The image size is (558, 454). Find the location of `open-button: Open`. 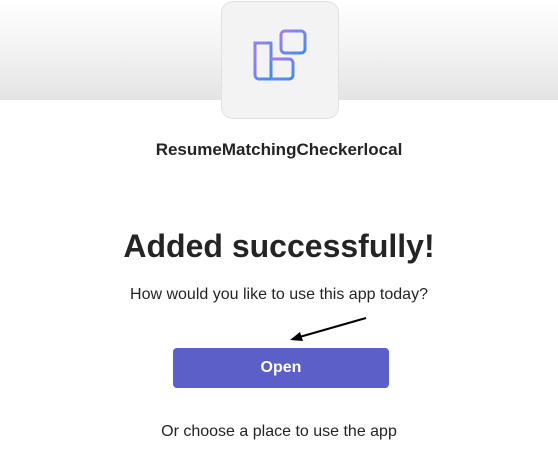

open-button: Open is located at coordinates (281, 368).